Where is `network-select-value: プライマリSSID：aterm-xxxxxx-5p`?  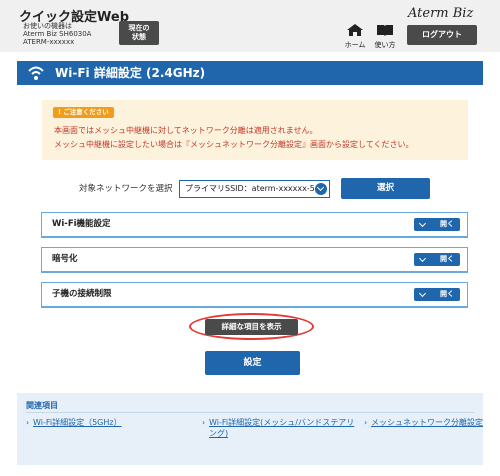 network-select-value: プライマリSSID：aterm-xxxxxx-5p is located at coordinates (252, 188).